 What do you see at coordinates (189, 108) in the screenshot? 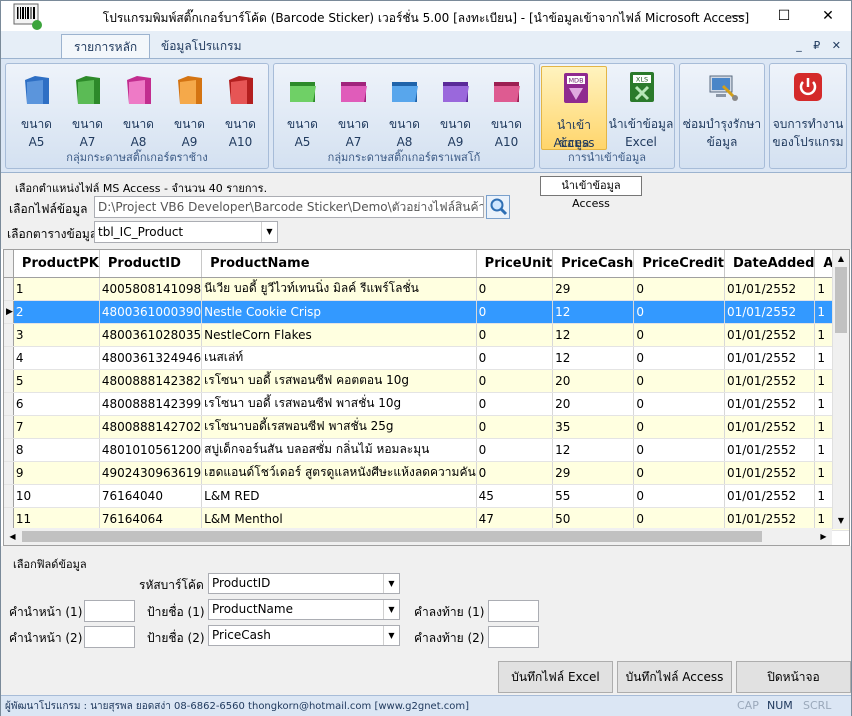
I see `chang-a9-button: ขนาด A9` at bounding box center [189, 108].